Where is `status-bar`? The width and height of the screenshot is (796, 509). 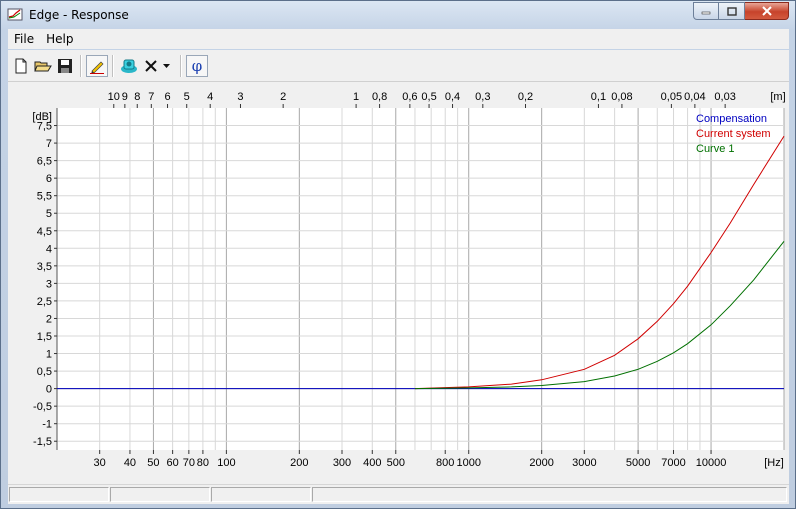 status-bar is located at coordinates (398, 494).